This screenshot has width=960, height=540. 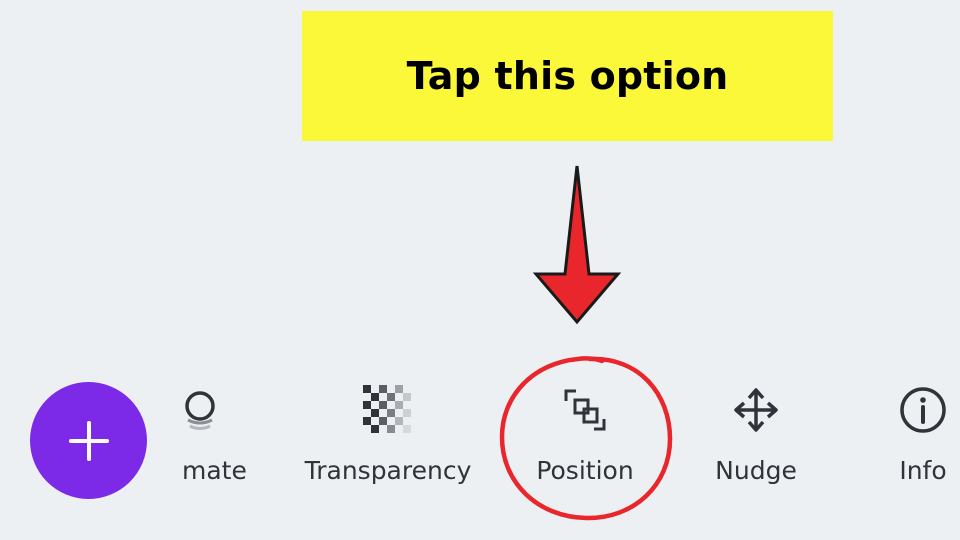 I want to click on toolbar-item-animate: mate, so click(x=221, y=442).